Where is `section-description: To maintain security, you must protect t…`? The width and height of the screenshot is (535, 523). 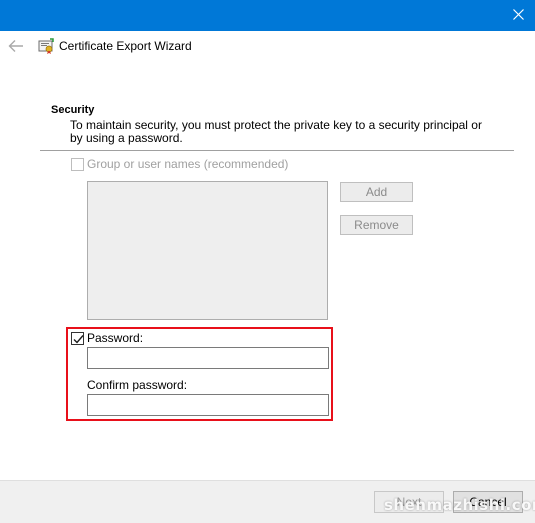
section-description: To maintain security, you must protect t… is located at coordinates (276, 131).